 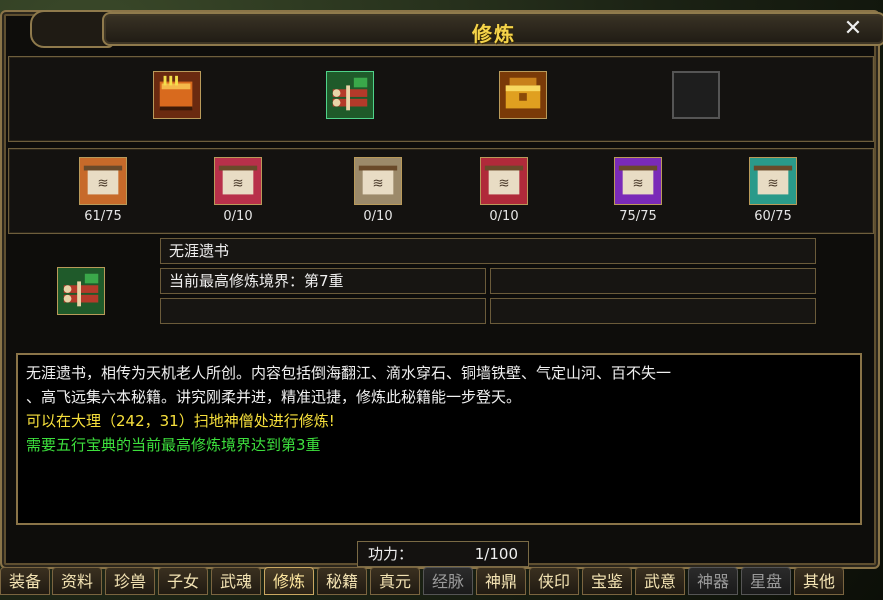 I want to click on tab: 子女, so click(x=183, y=581).